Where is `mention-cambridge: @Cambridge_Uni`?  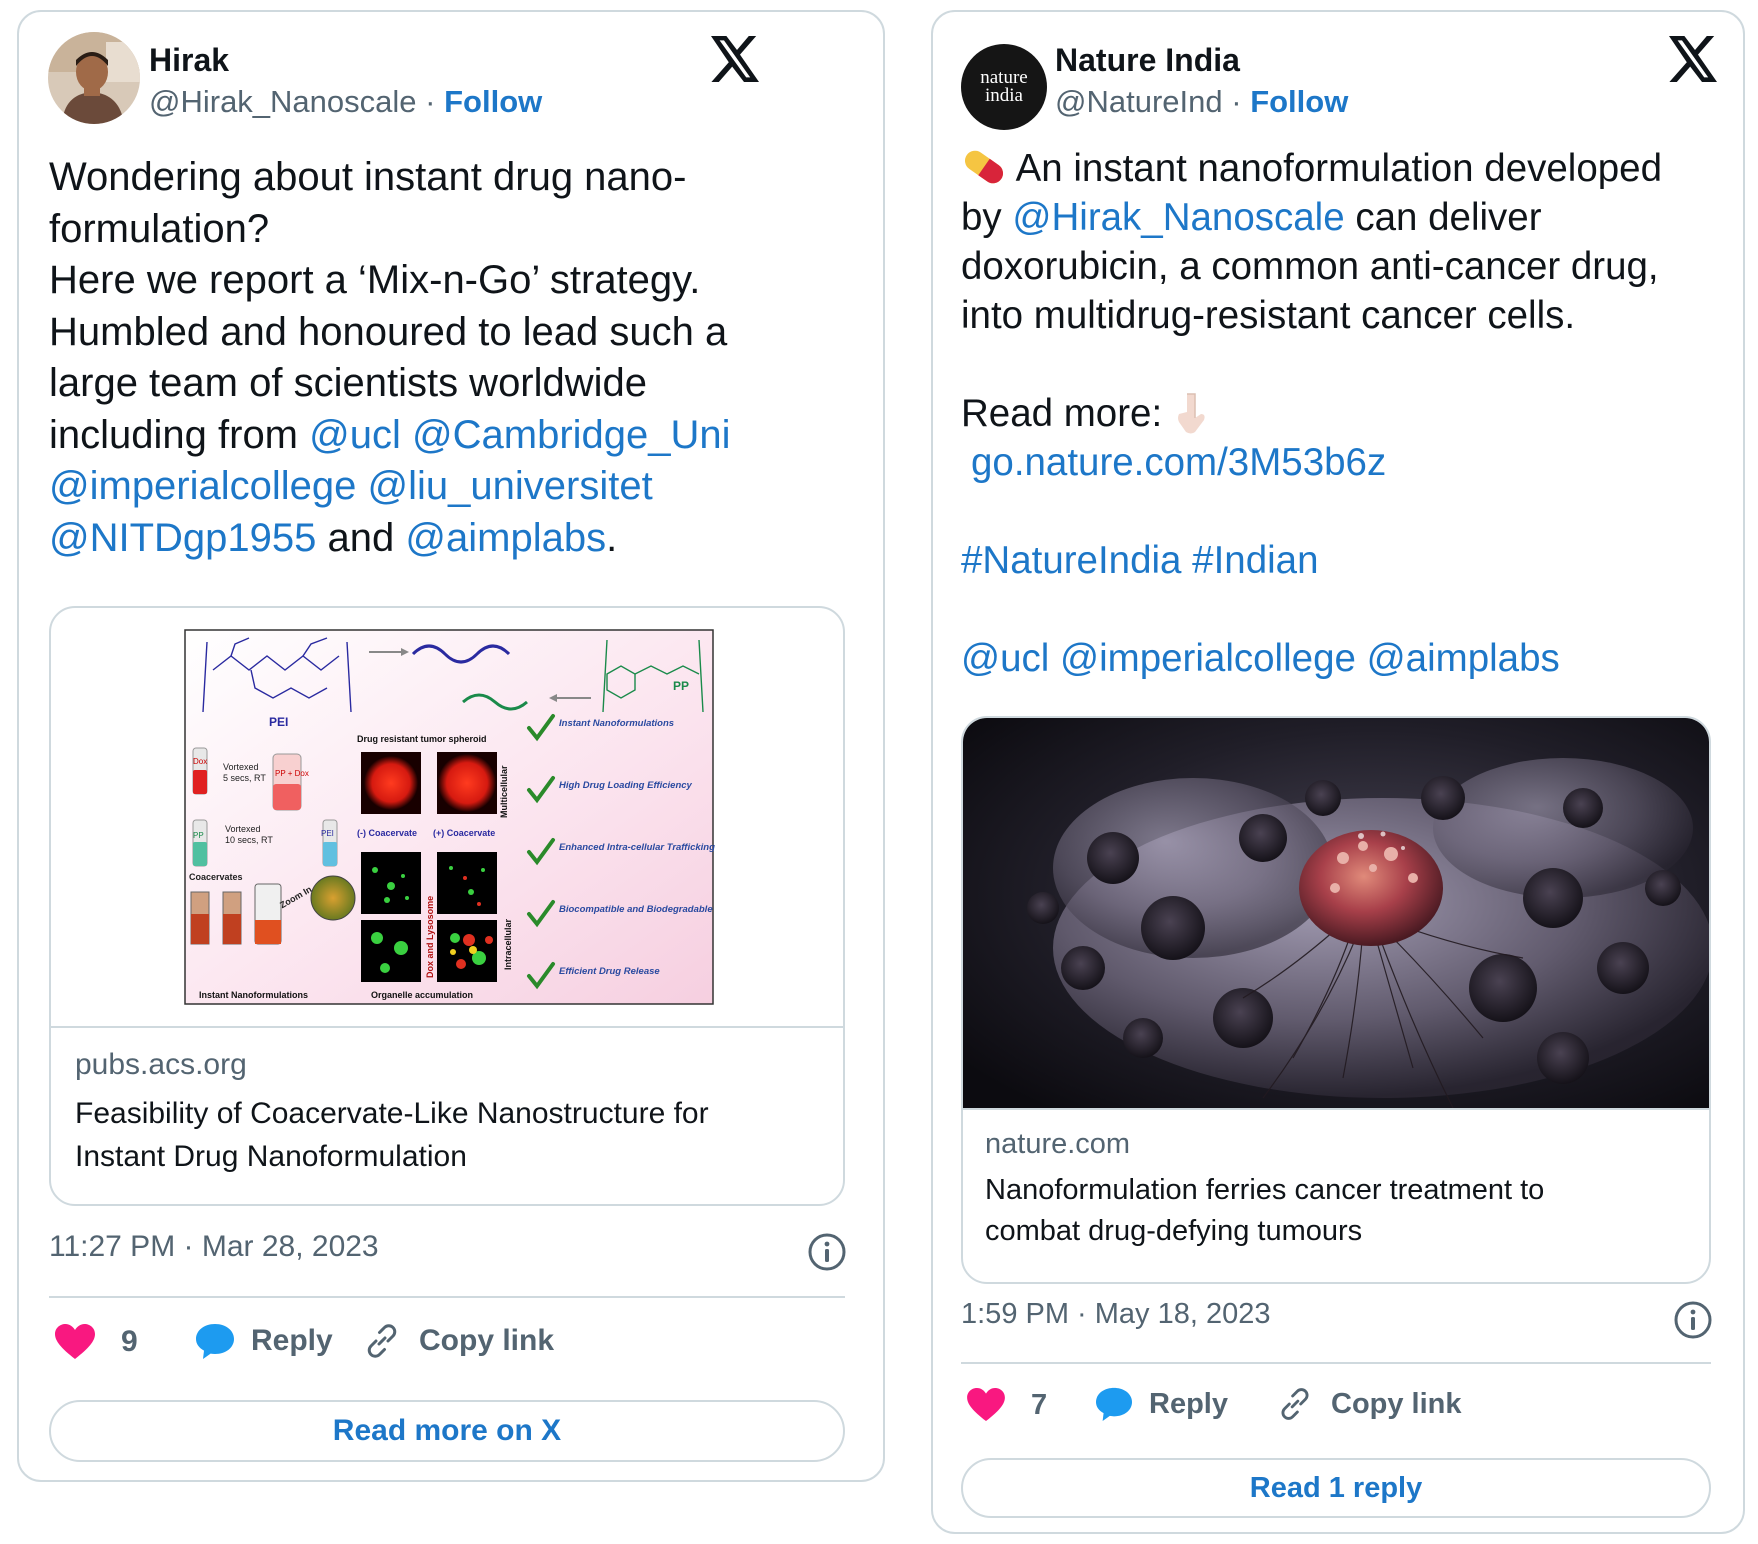
mention-cambridge: @Cambridge_Uni is located at coordinates (571, 435).